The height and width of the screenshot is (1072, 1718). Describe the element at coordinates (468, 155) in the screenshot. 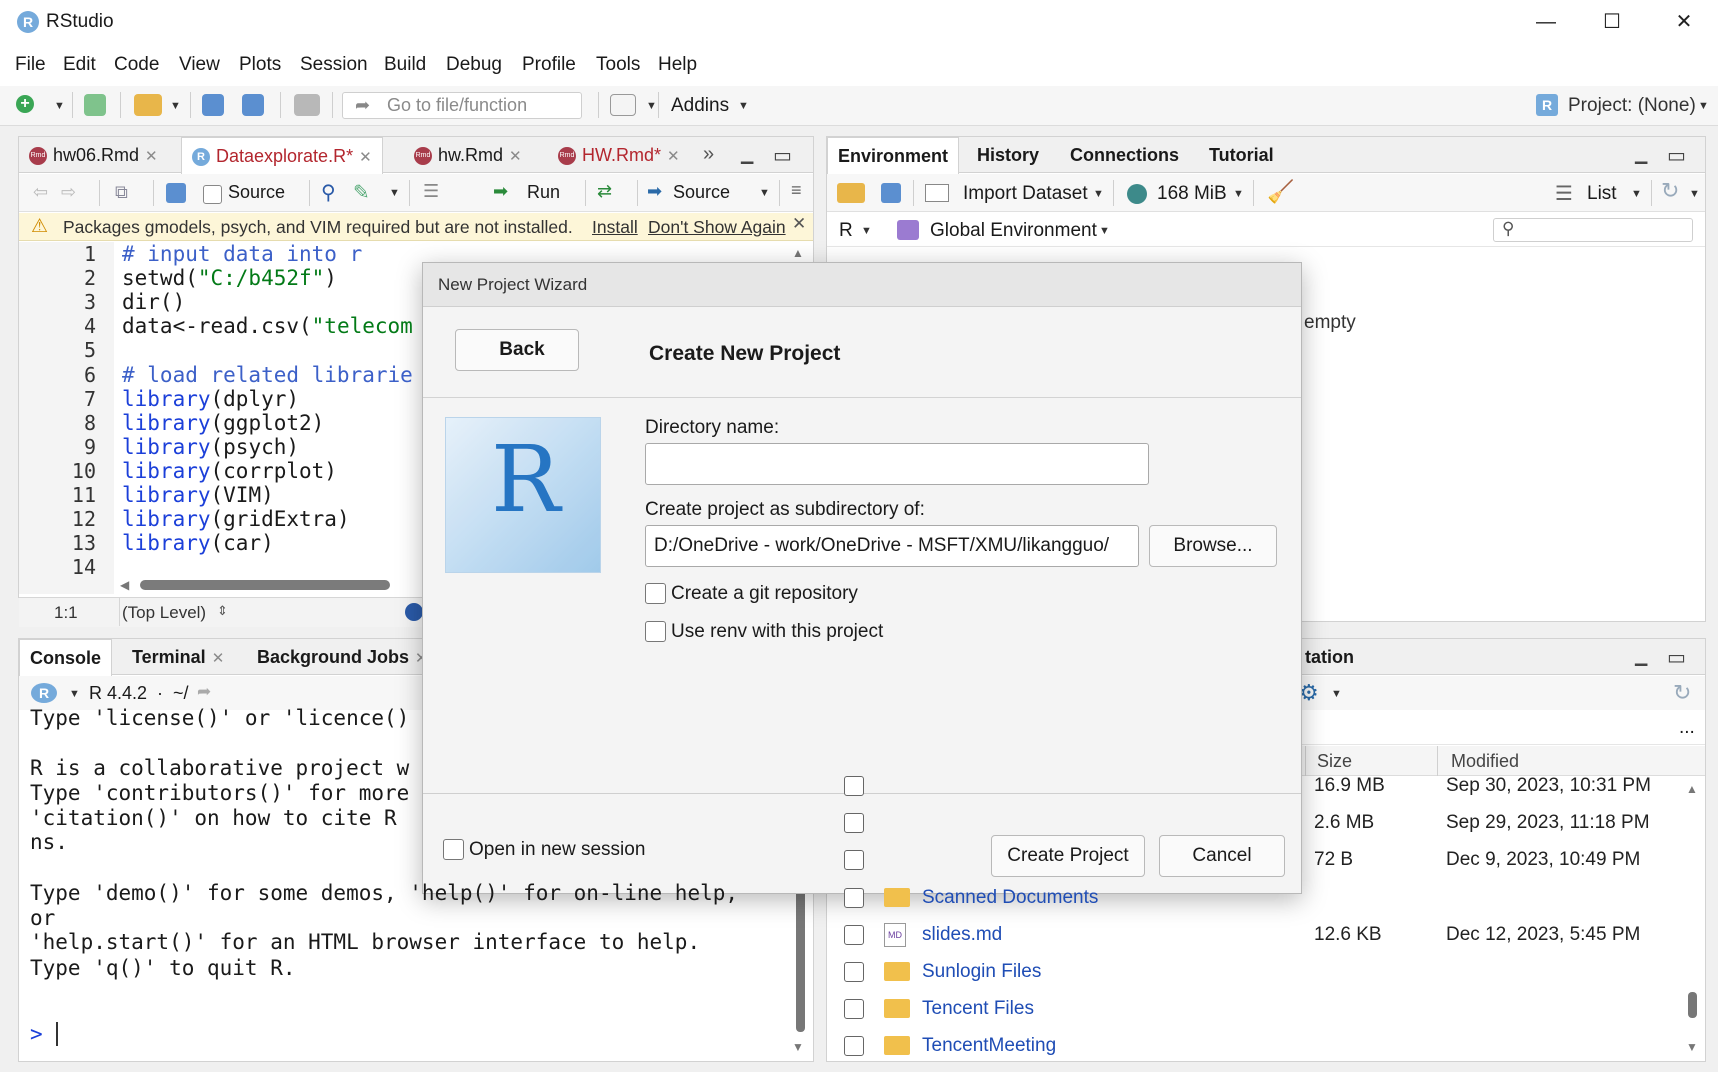

I see `tab-hw: Rmd hw.Rmd ✕` at that location.